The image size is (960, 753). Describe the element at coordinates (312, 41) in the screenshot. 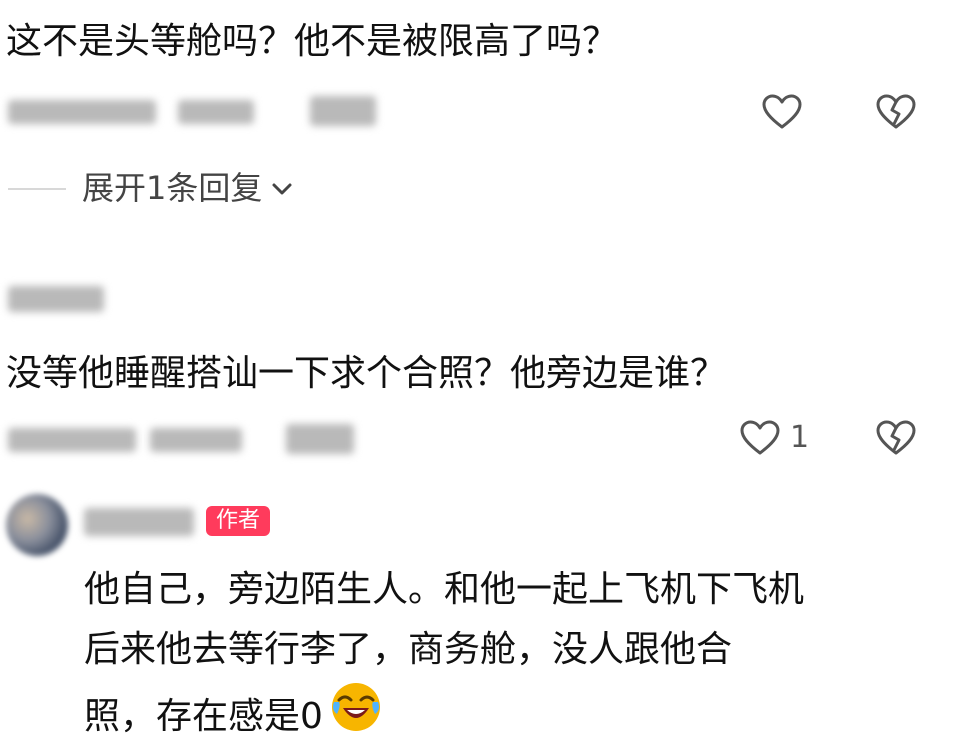

I see `comment-1-text: 这不是头等舱吗？他不是被限高了吗？` at that location.